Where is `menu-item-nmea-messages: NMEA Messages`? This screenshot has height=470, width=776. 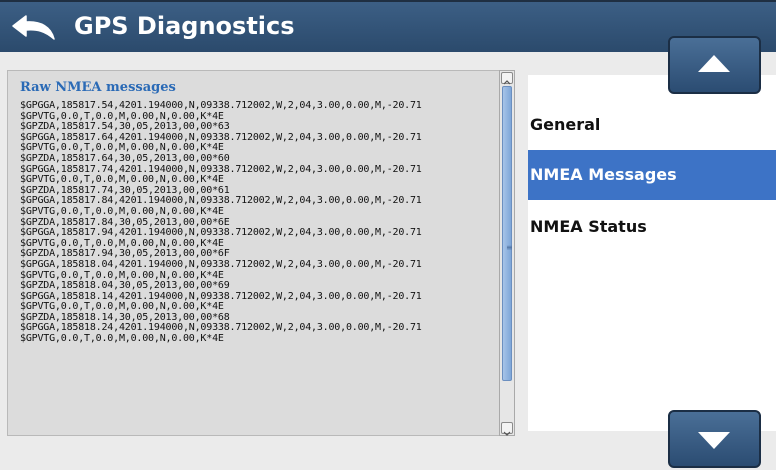 menu-item-nmea-messages: NMEA Messages is located at coordinates (652, 175).